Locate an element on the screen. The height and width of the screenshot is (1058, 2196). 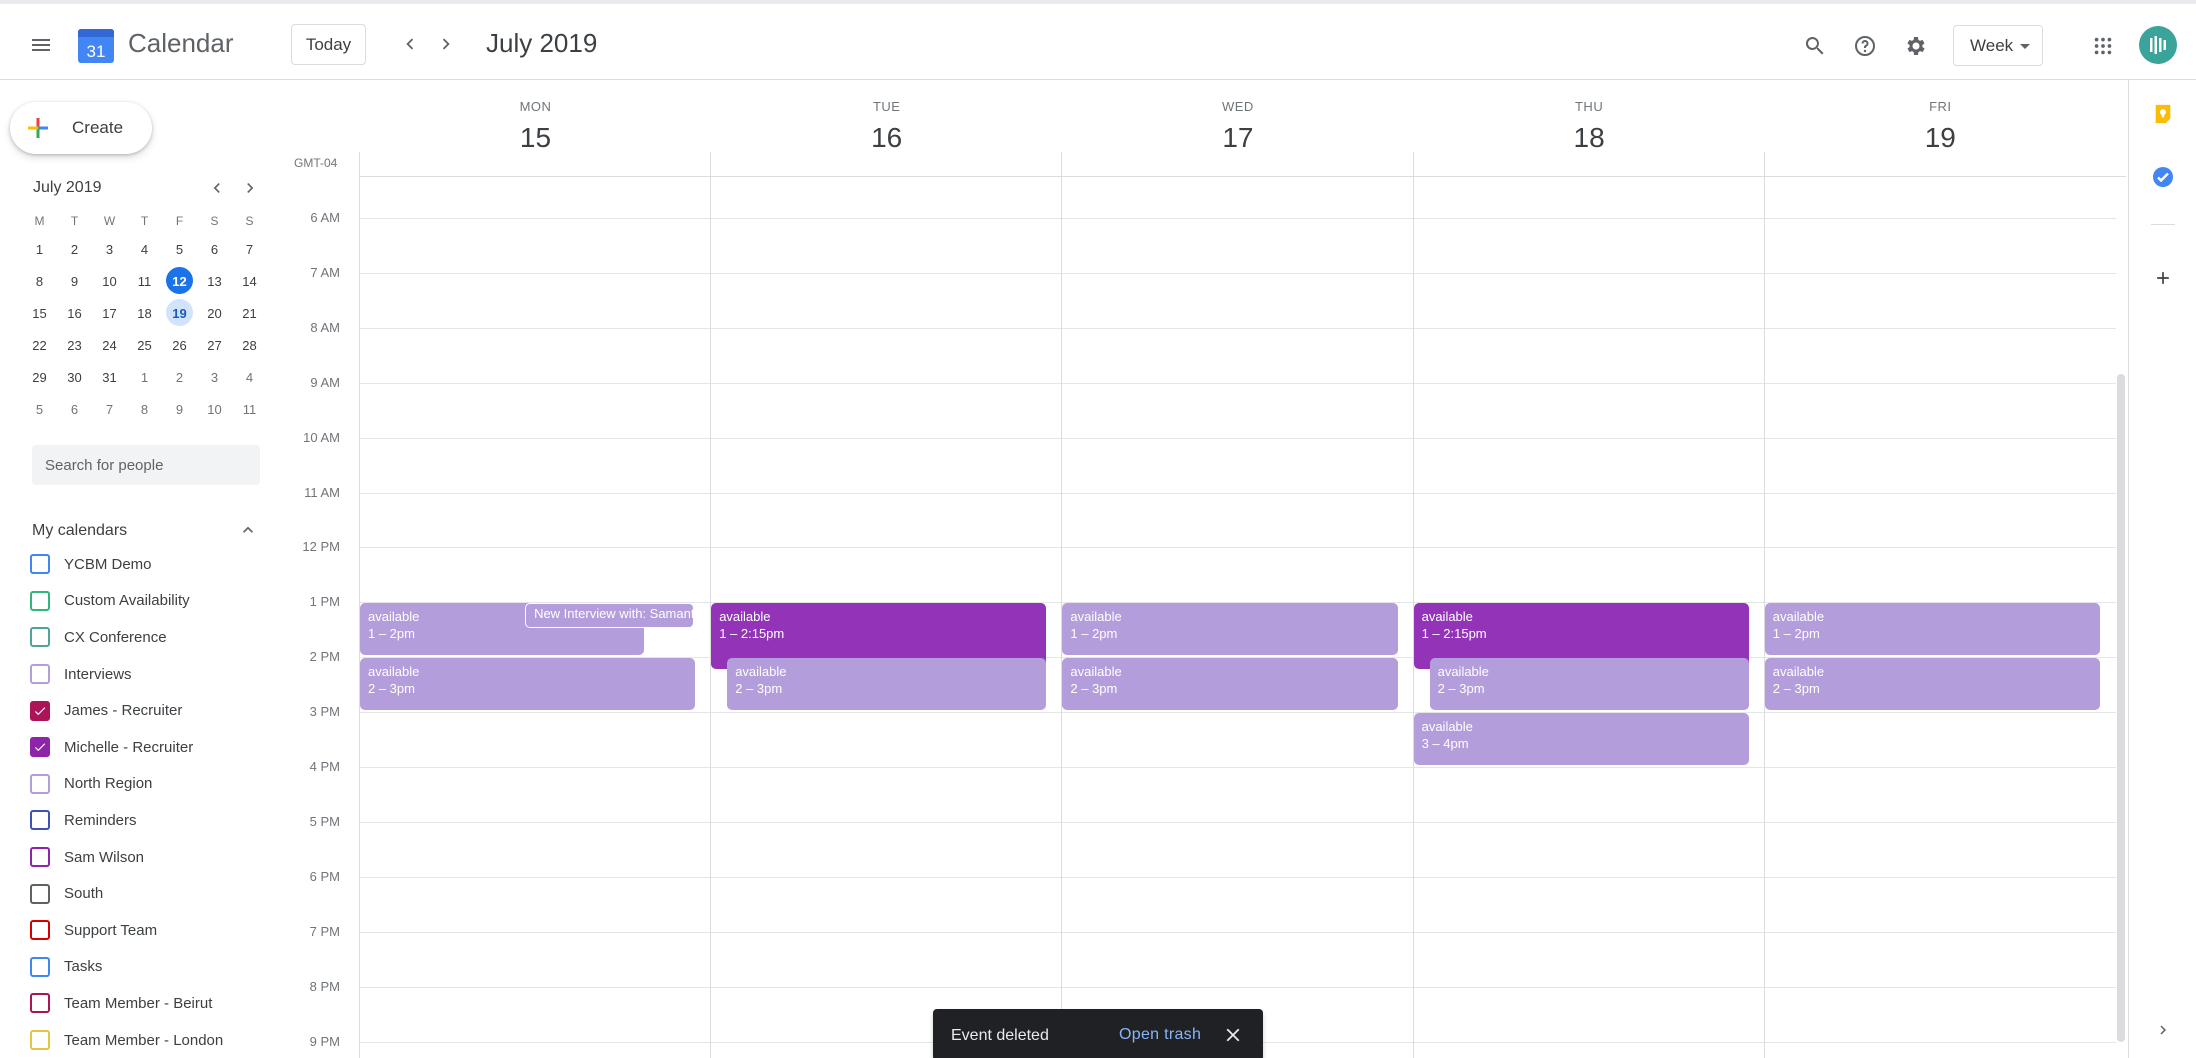
mini-calendar-day: 20 is located at coordinates (214, 313).